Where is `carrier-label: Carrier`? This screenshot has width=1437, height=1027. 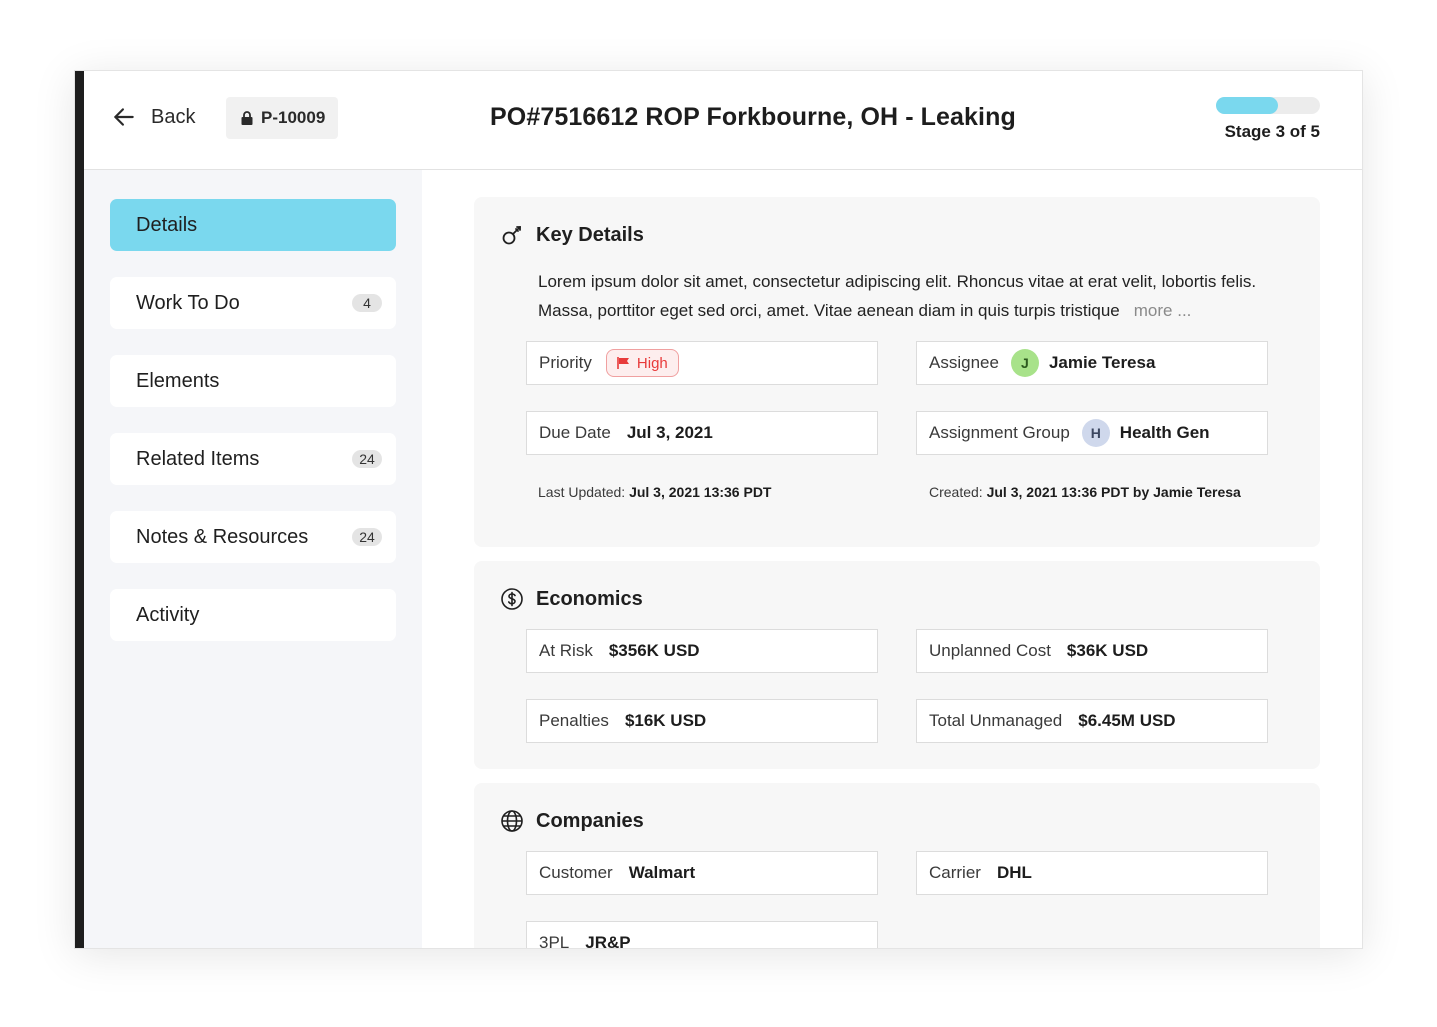
carrier-label: Carrier is located at coordinates (955, 872).